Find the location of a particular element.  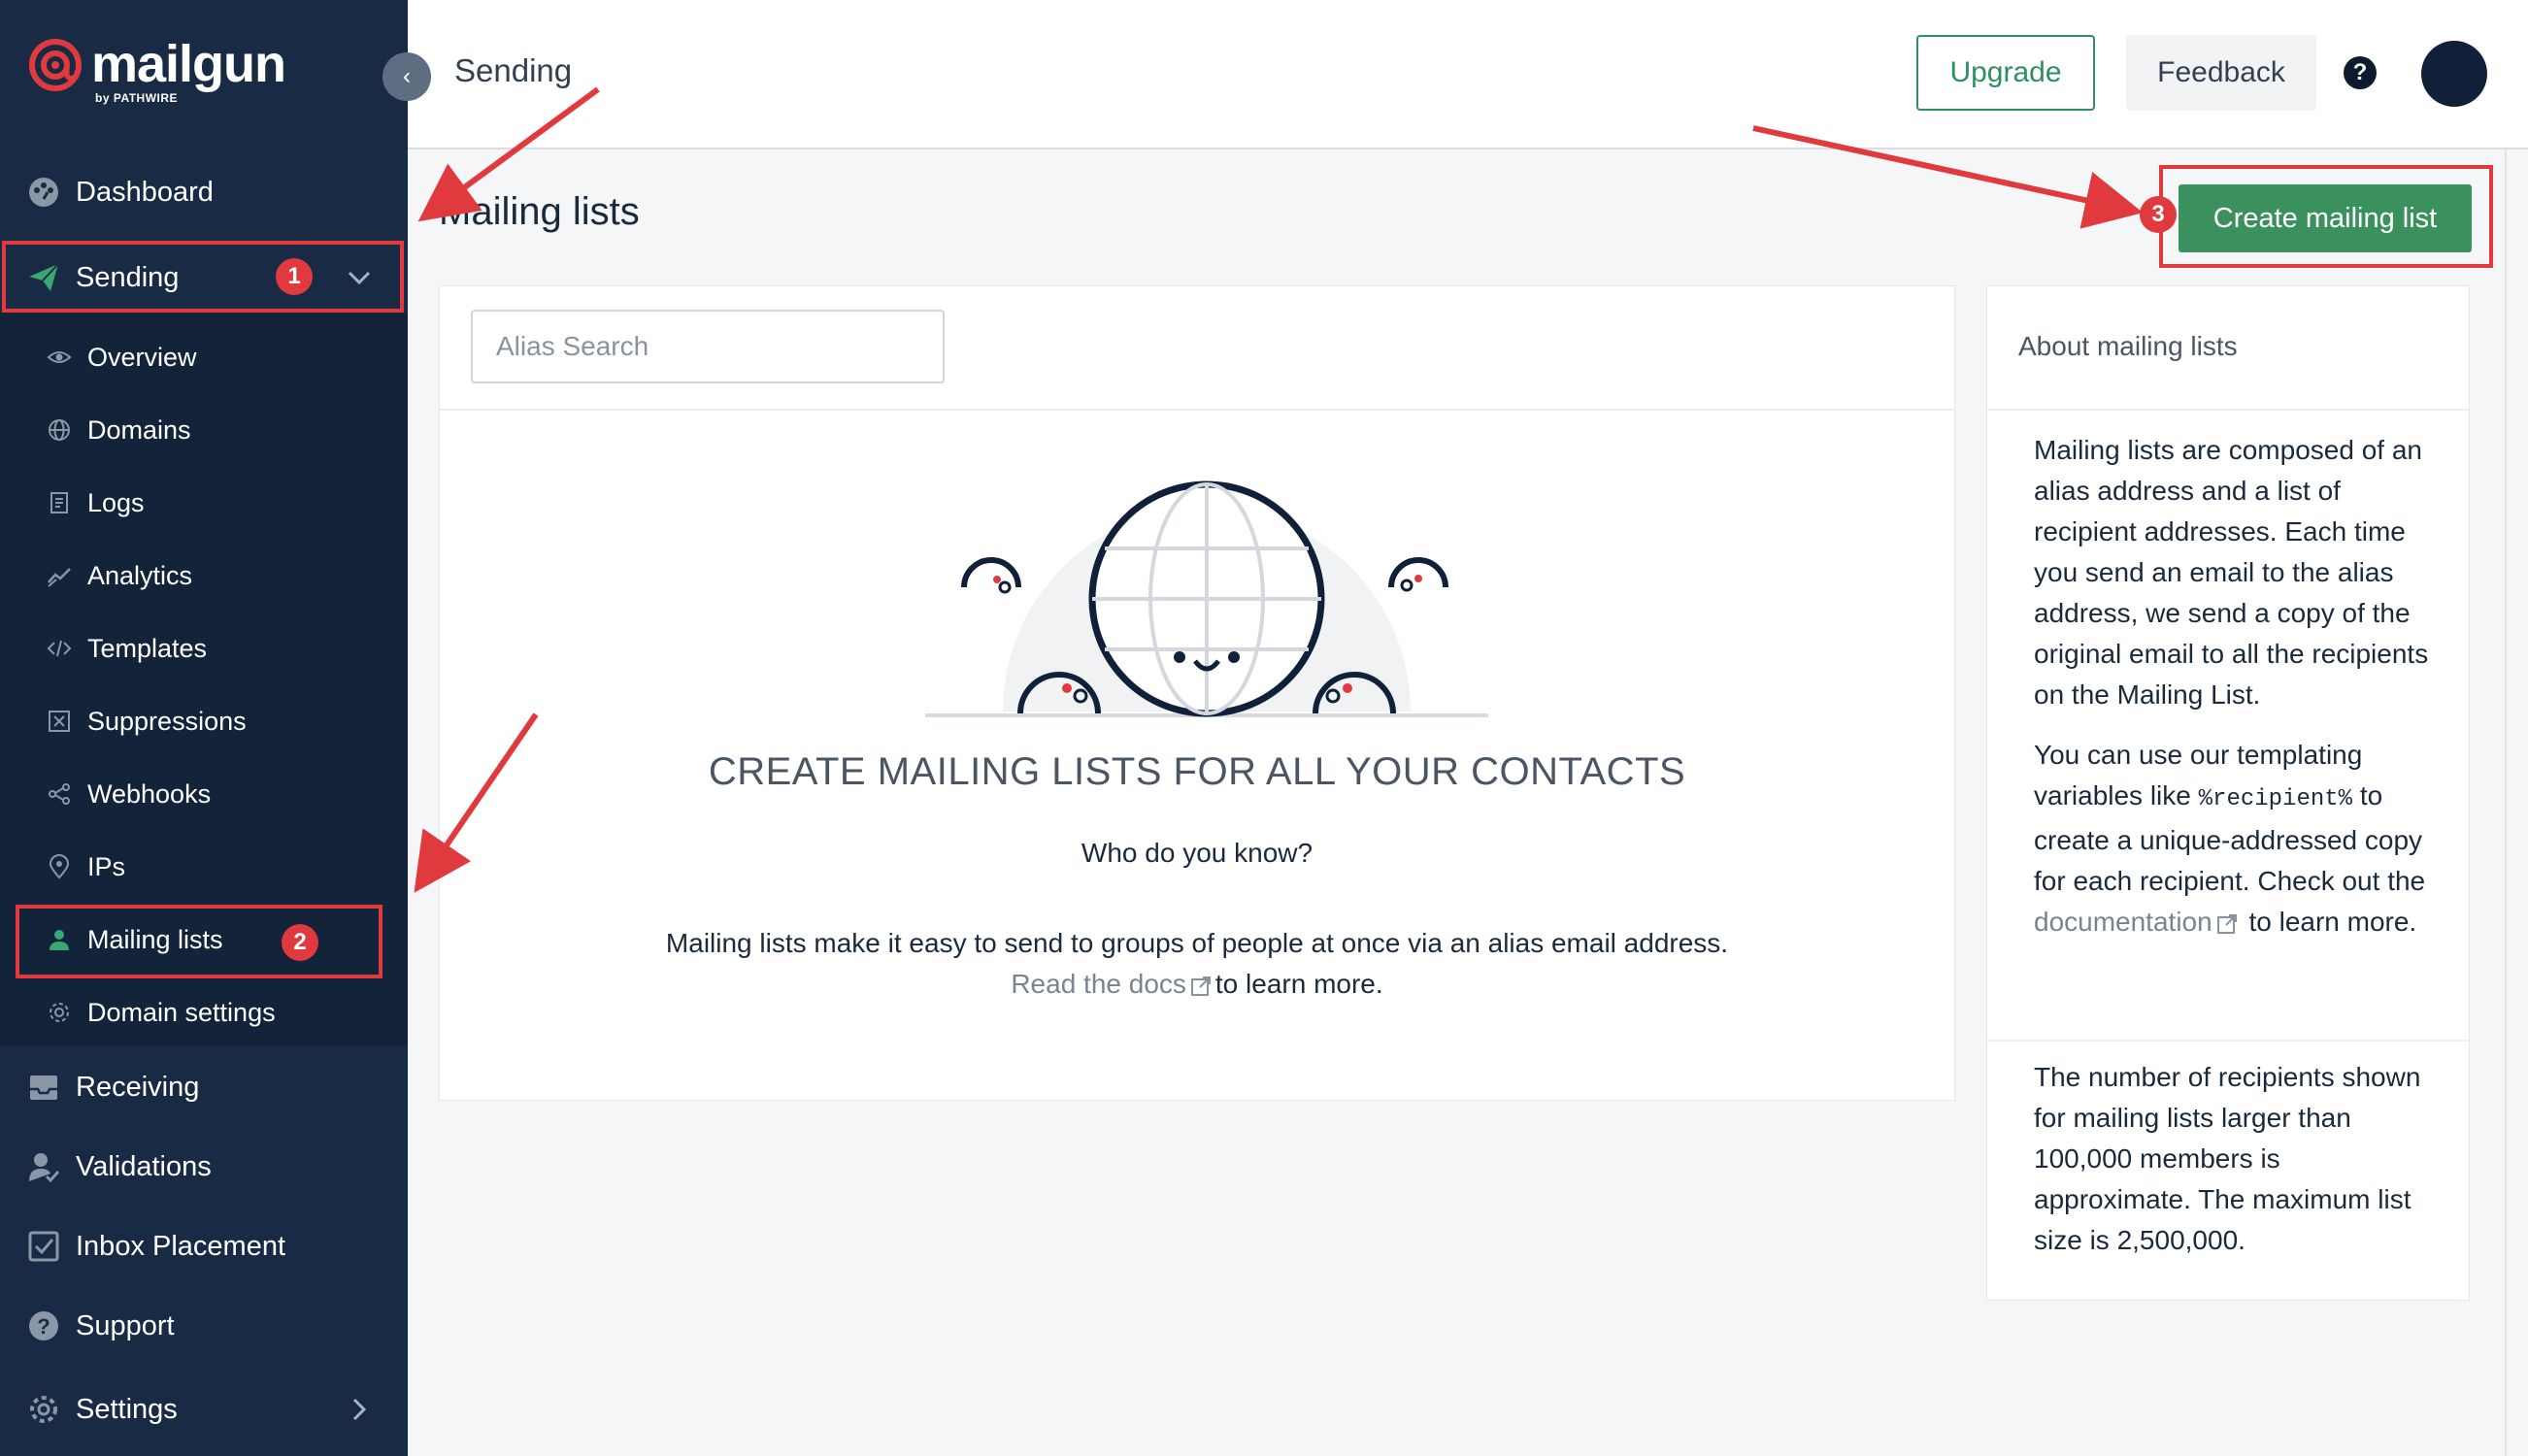

empty-state-globe-illustration is located at coordinates (1206, 598).